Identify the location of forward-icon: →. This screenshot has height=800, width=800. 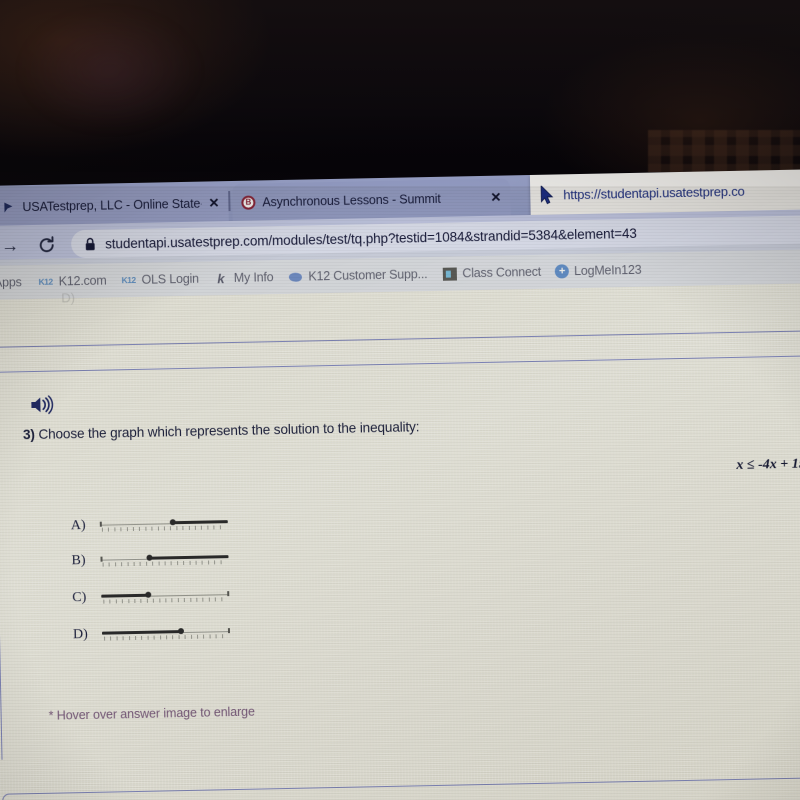
(10, 245).